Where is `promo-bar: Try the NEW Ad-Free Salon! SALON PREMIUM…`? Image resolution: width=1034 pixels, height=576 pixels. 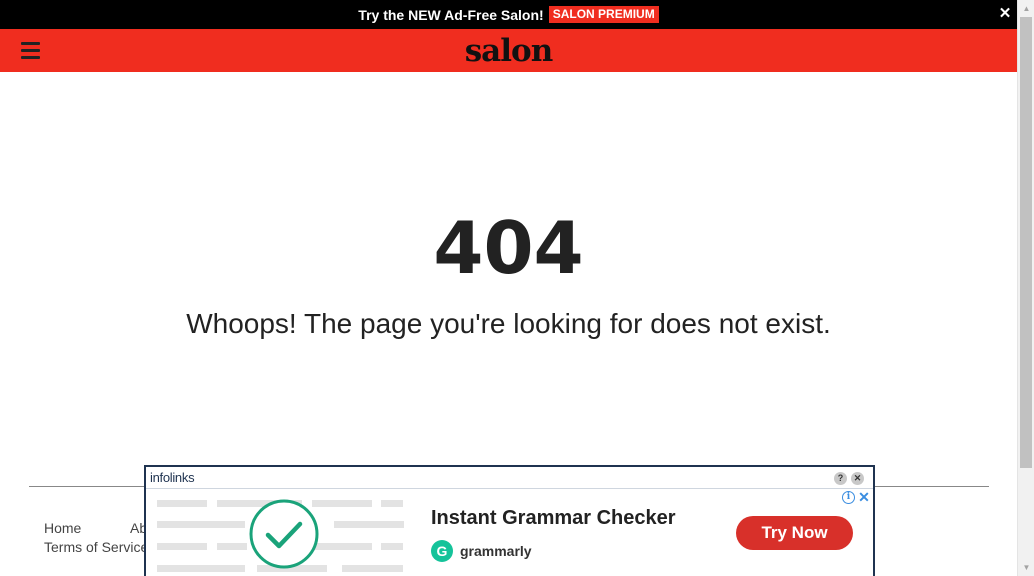
promo-bar: Try the NEW Ad-Free Salon! SALON PREMIUM… is located at coordinates (508, 14).